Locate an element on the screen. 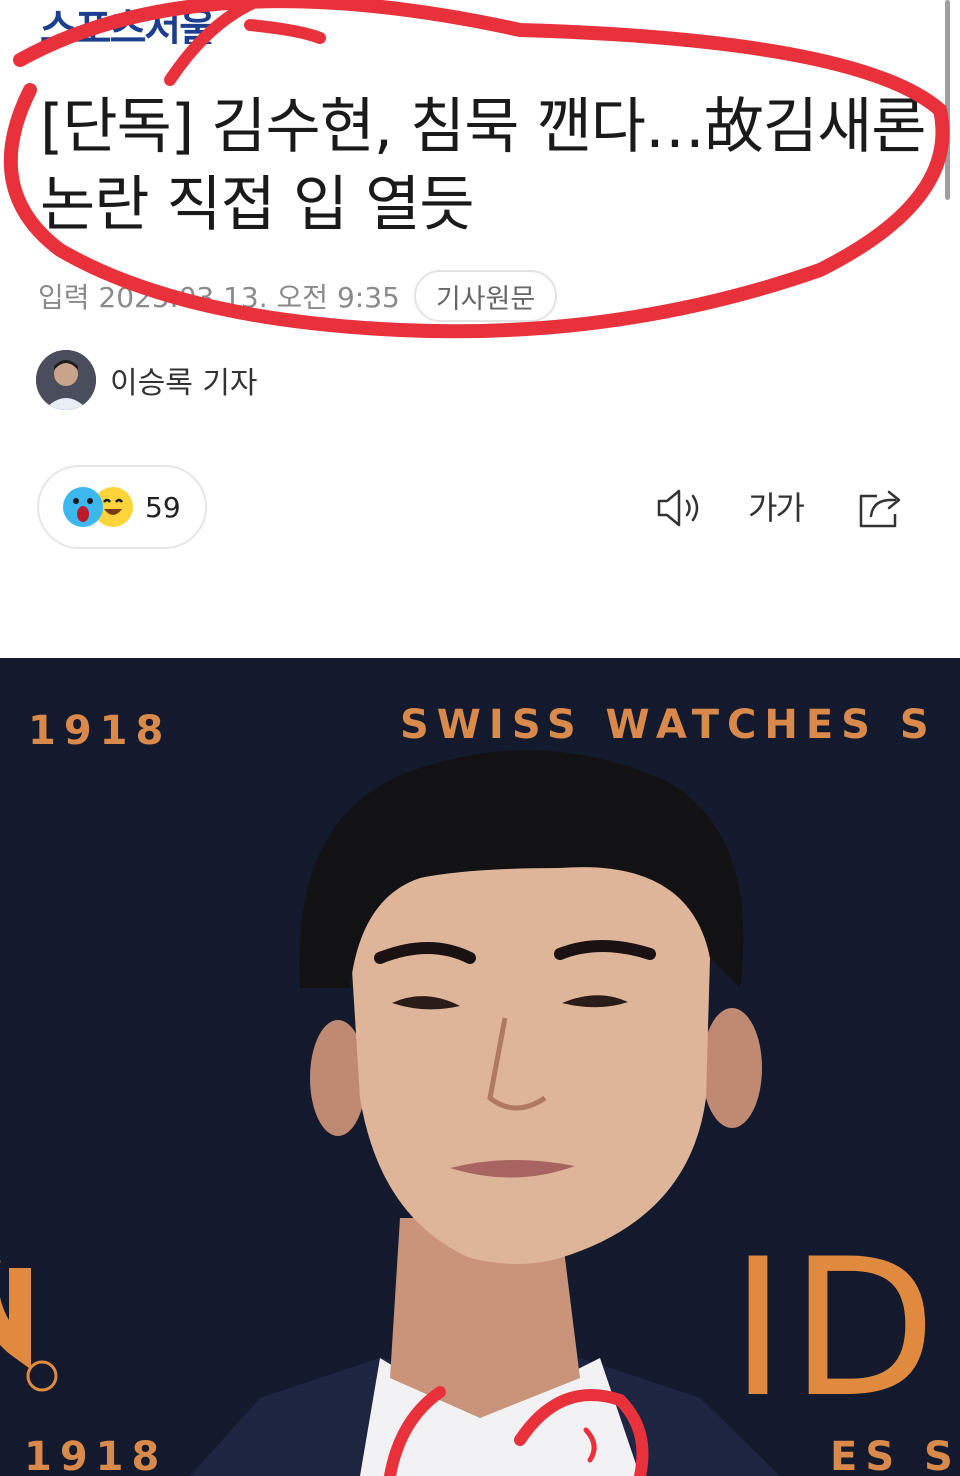  reaction-button: 59 is located at coordinates (122, 507).